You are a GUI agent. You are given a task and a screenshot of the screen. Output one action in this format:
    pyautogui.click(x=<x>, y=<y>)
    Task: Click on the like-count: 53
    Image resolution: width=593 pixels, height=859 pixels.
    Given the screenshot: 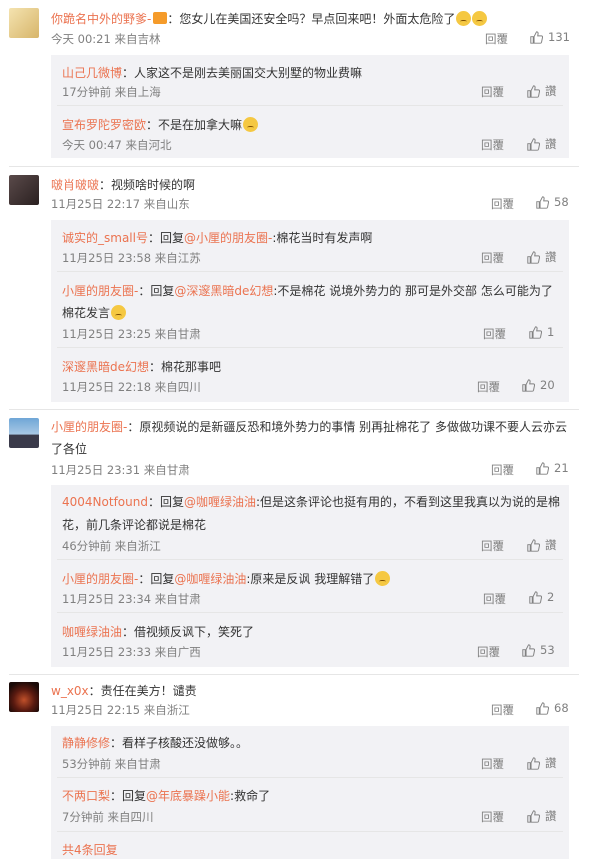 What is the action you would take?
    pyautogui.click(x=547, y=650)
    